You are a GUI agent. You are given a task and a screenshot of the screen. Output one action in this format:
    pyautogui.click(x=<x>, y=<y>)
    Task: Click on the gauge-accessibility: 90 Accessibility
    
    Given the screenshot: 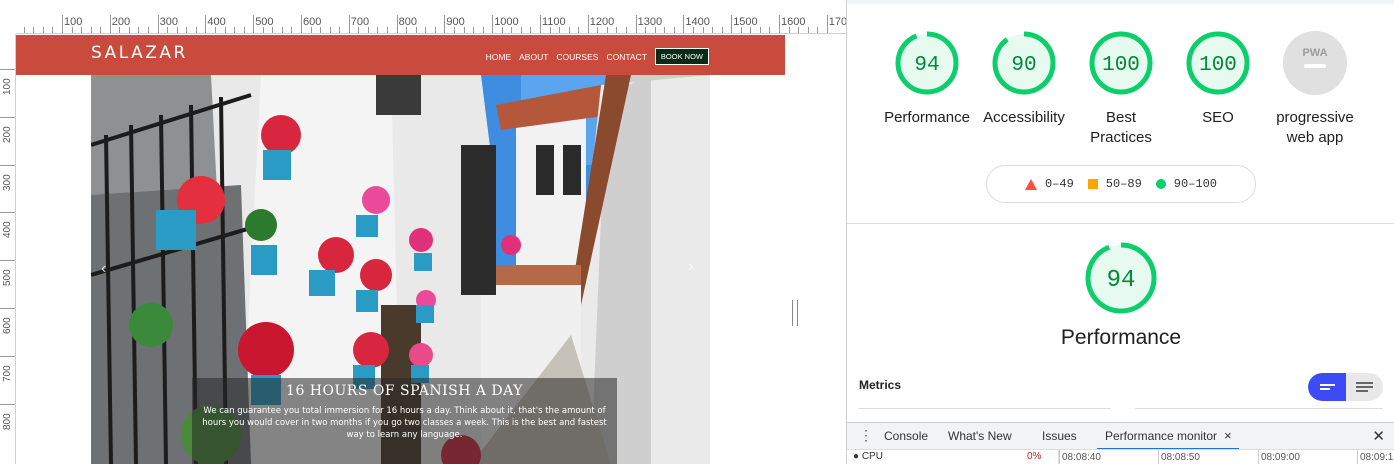 What is the action you would take?
    pyautogui.click(x=1024, y=79)
    